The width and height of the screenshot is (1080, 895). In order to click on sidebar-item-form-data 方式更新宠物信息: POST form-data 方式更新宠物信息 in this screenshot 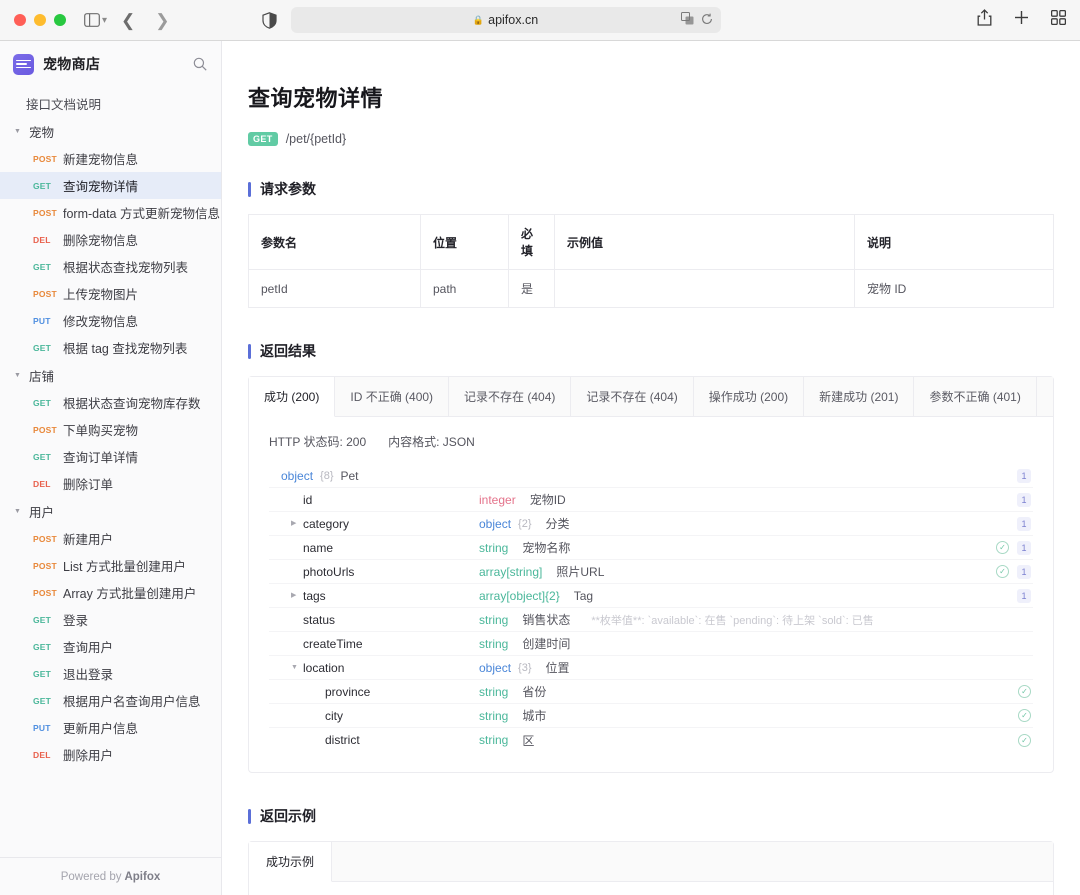, I will do `click(110, 212)`.